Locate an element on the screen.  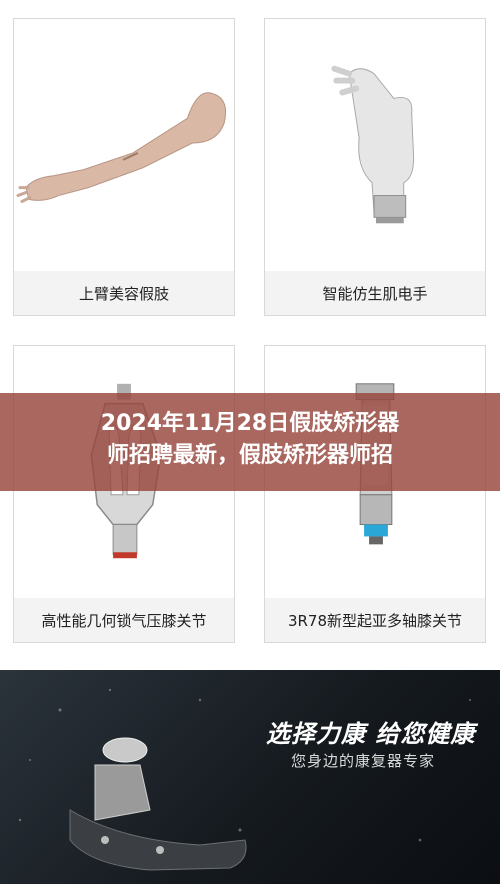
product-image-cosmetic-arm is located at coordinates (124, 145).